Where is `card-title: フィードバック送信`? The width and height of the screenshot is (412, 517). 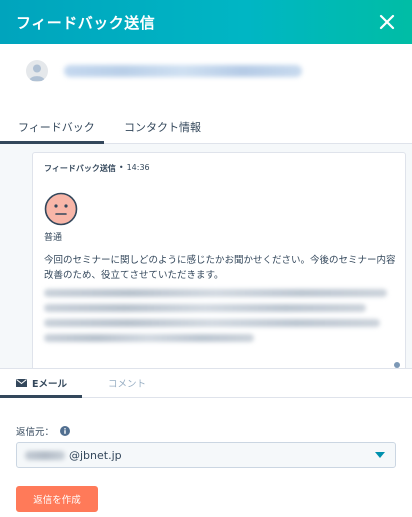 card-title: フィードバック送信 is located at coordinates (80, 168).